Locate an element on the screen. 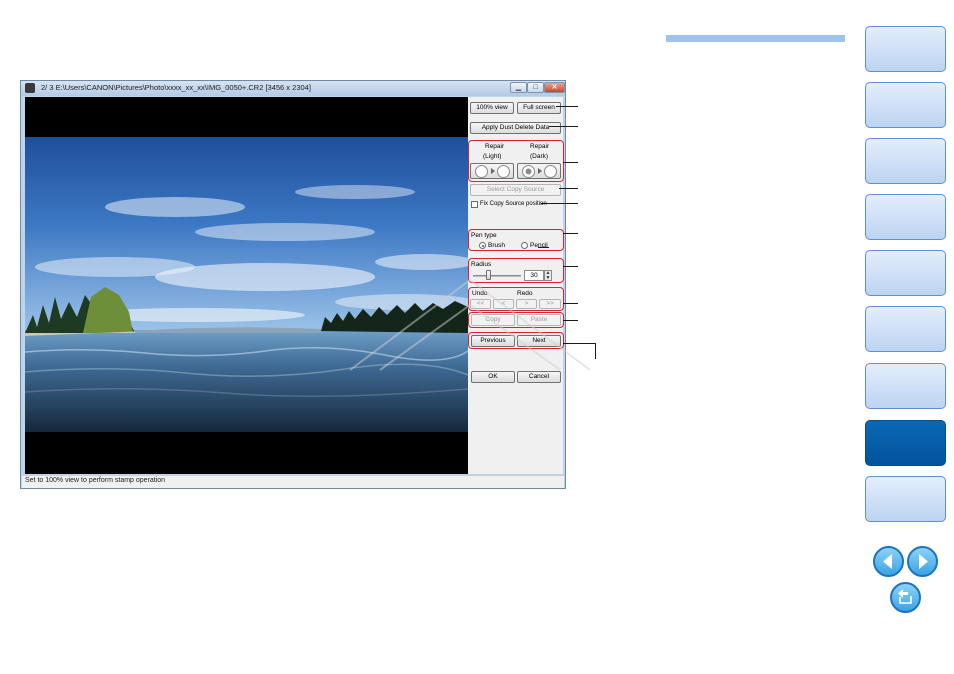  redo-button: > is located at coordinates (526, 304).